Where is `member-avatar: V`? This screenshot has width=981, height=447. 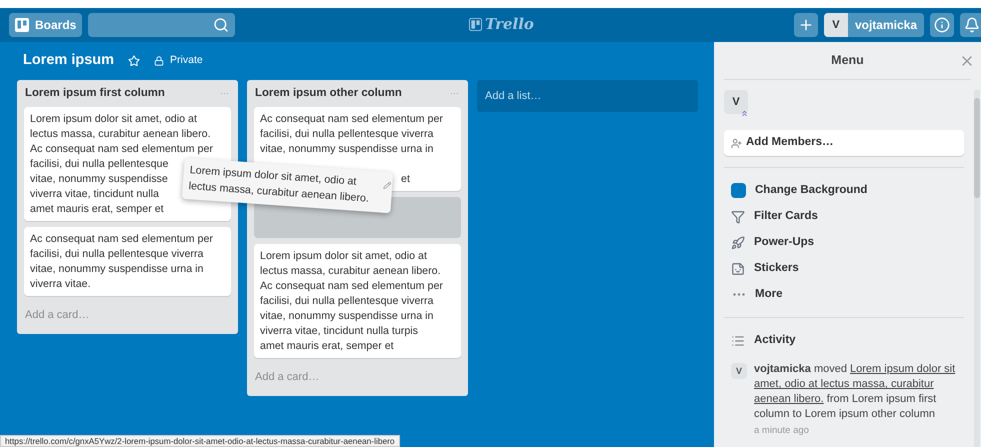
member-avatar: V is located at coordinates (736, 102).